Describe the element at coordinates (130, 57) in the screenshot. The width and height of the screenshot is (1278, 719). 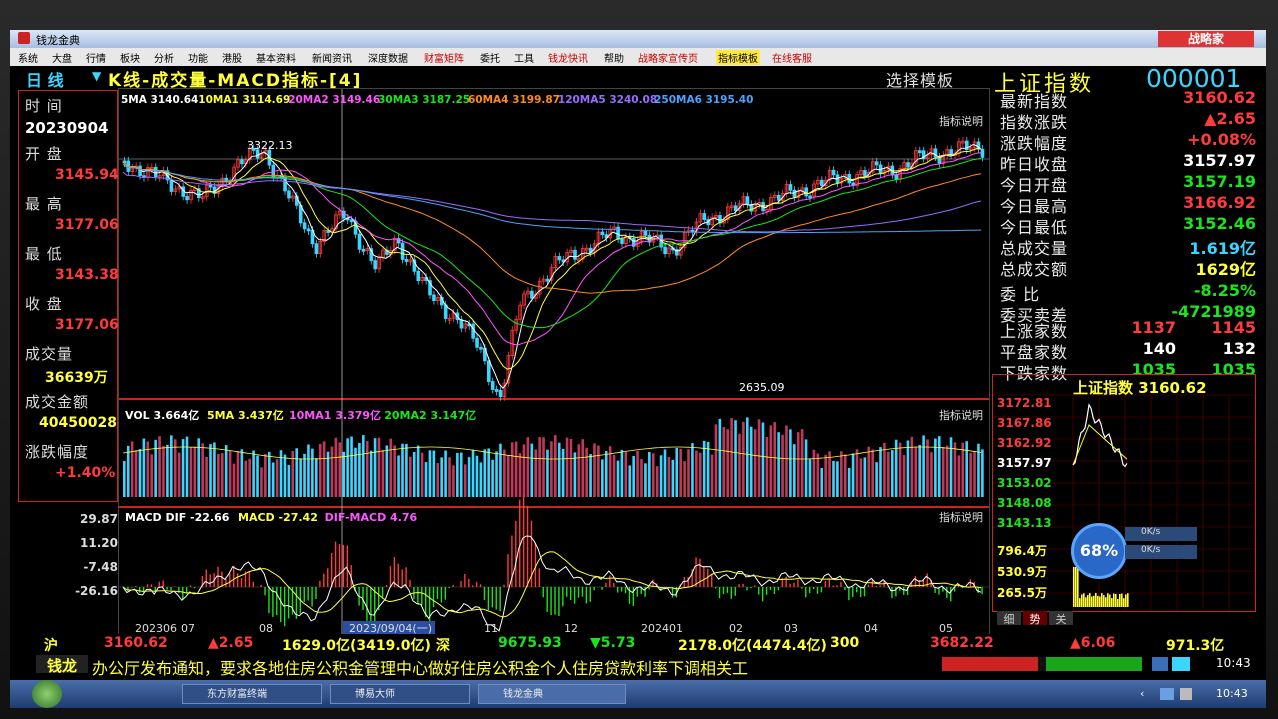
I see `menu-item-3: 板块` at that location.